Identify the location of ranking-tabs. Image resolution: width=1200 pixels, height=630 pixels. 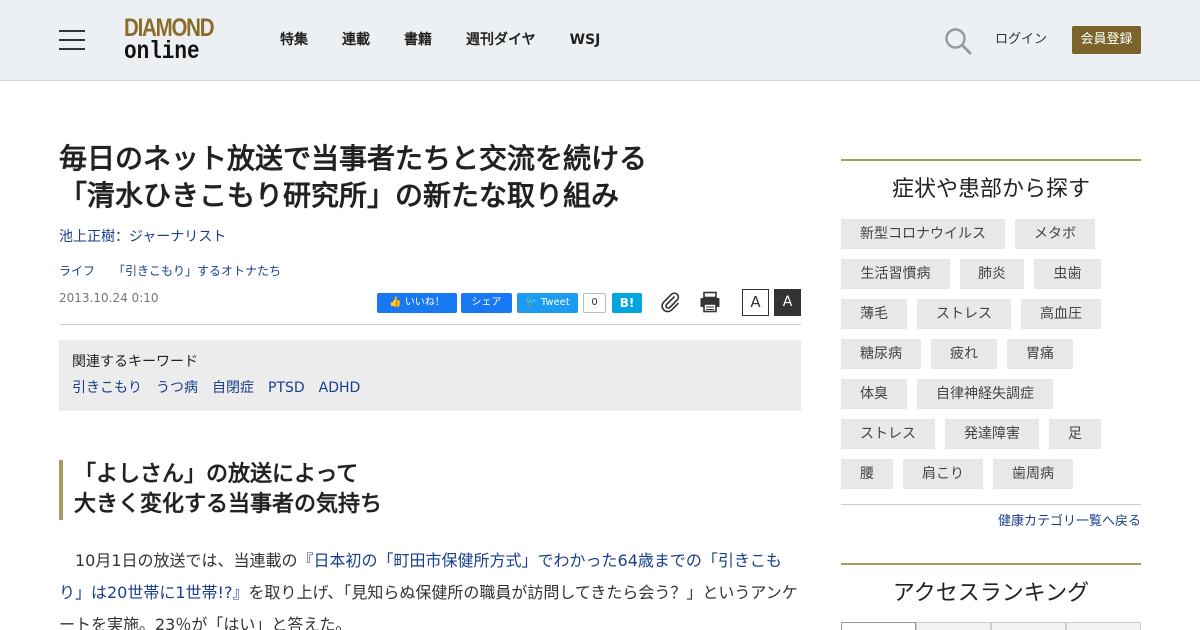
(991, 626).